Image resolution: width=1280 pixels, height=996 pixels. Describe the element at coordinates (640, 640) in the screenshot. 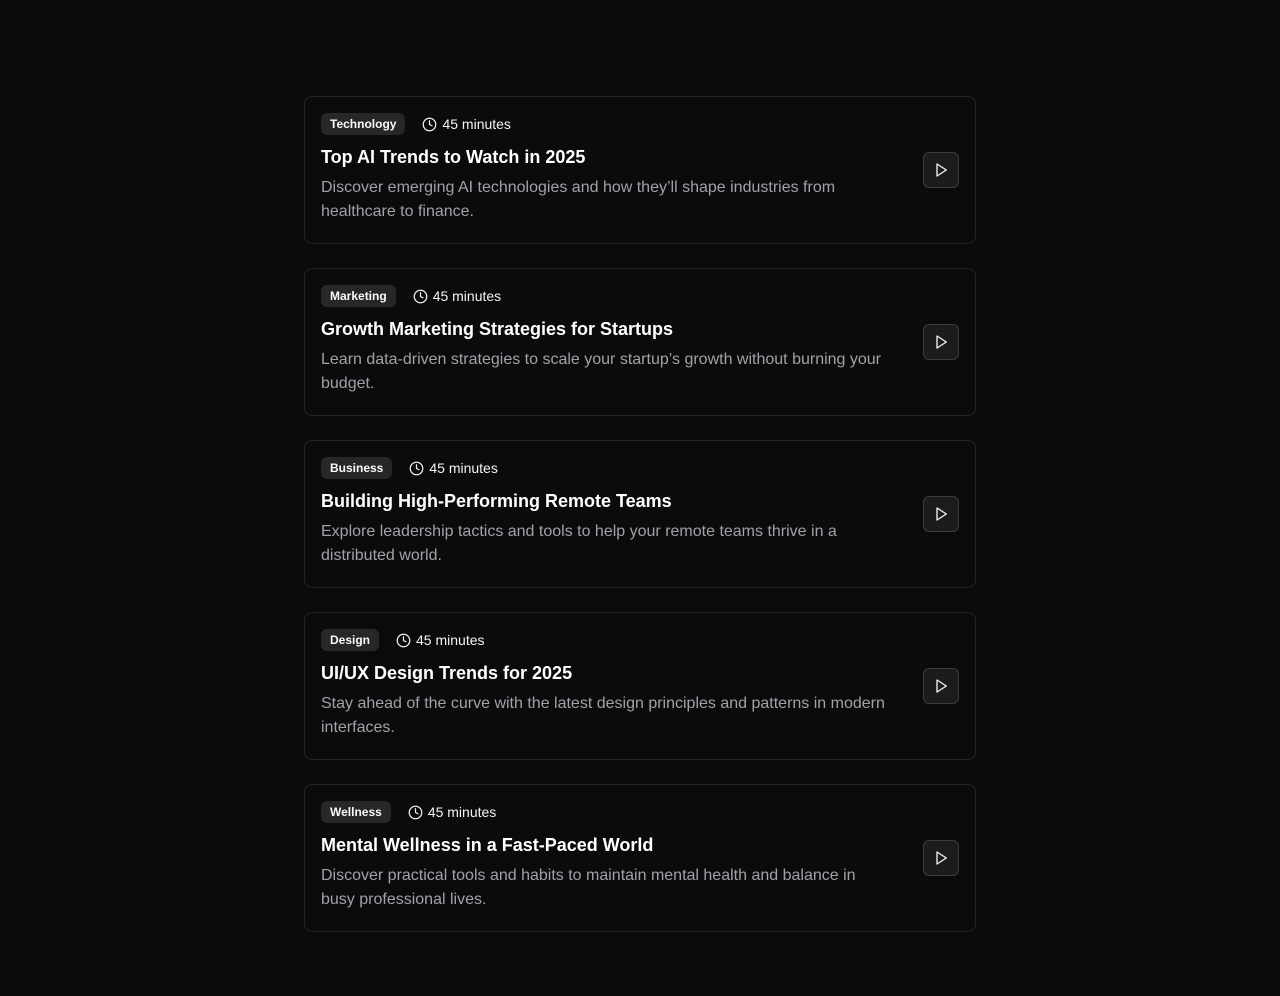

I see `session-meta: Design 45 minutes` at that location.